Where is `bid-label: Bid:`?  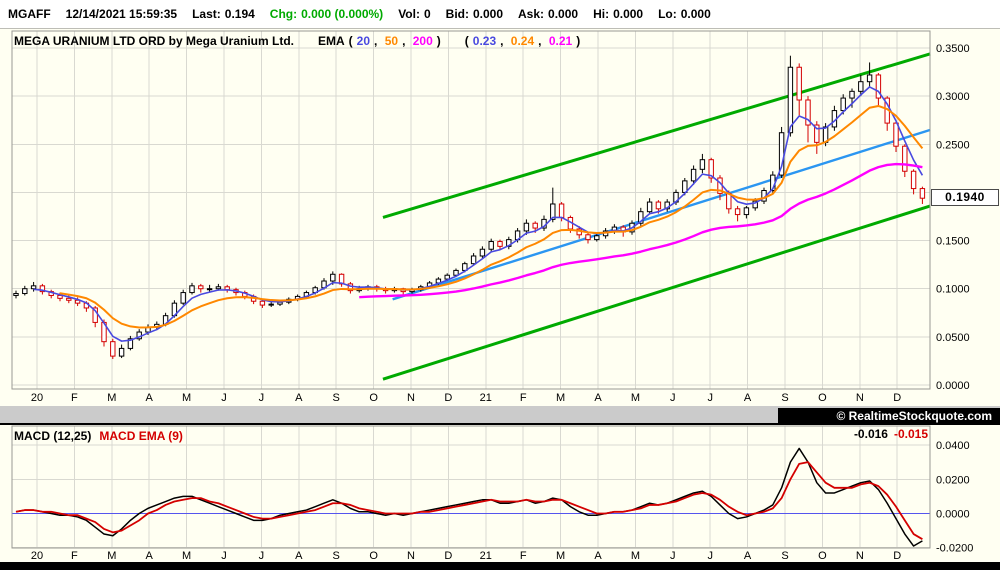
bid-label: Bid: is located at coordinates (457, 14).